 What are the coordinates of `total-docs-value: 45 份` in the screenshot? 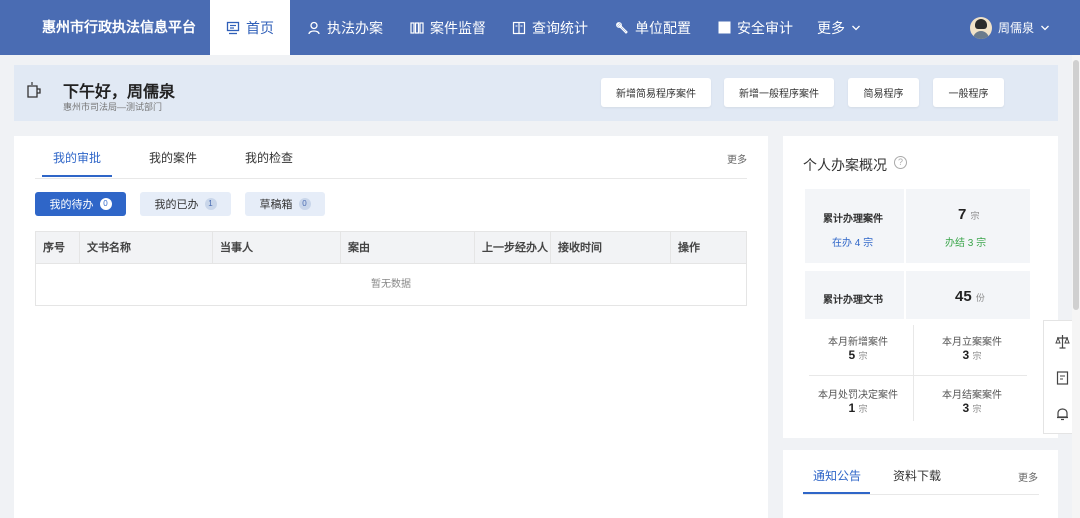 It's located at (970, 296).